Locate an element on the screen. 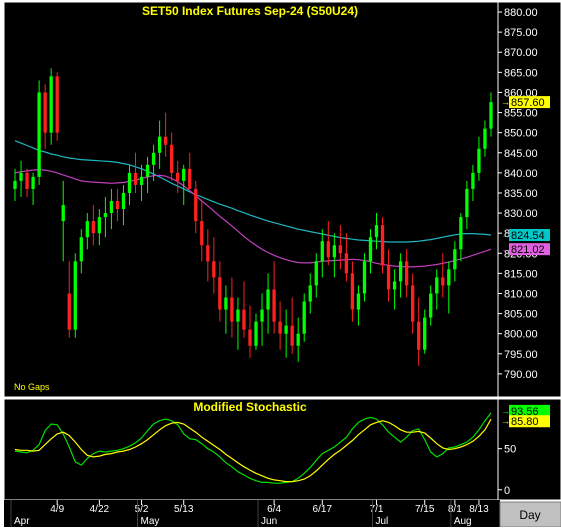  last-price-badge-arrow: → is located at coordinates (505, 102).